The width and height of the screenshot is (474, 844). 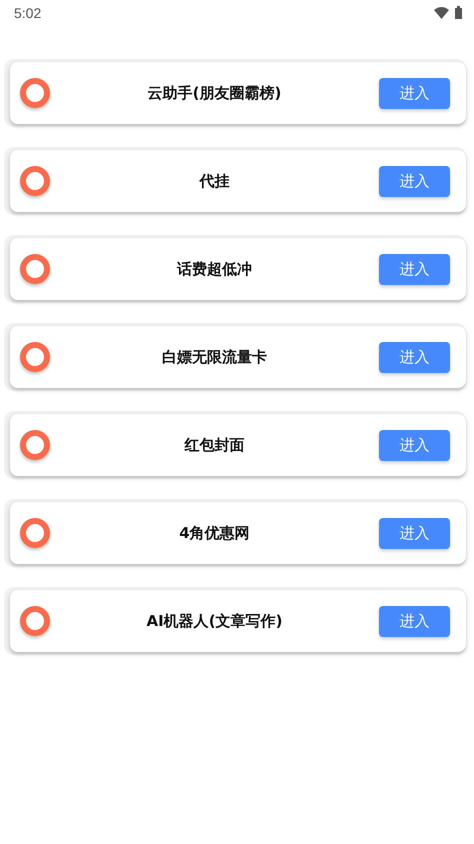 What do you see at coordinates (214, 357) in the screenshot?
I see `item-title: 白嫖无限流量卡` at bounding box center [214, 357].